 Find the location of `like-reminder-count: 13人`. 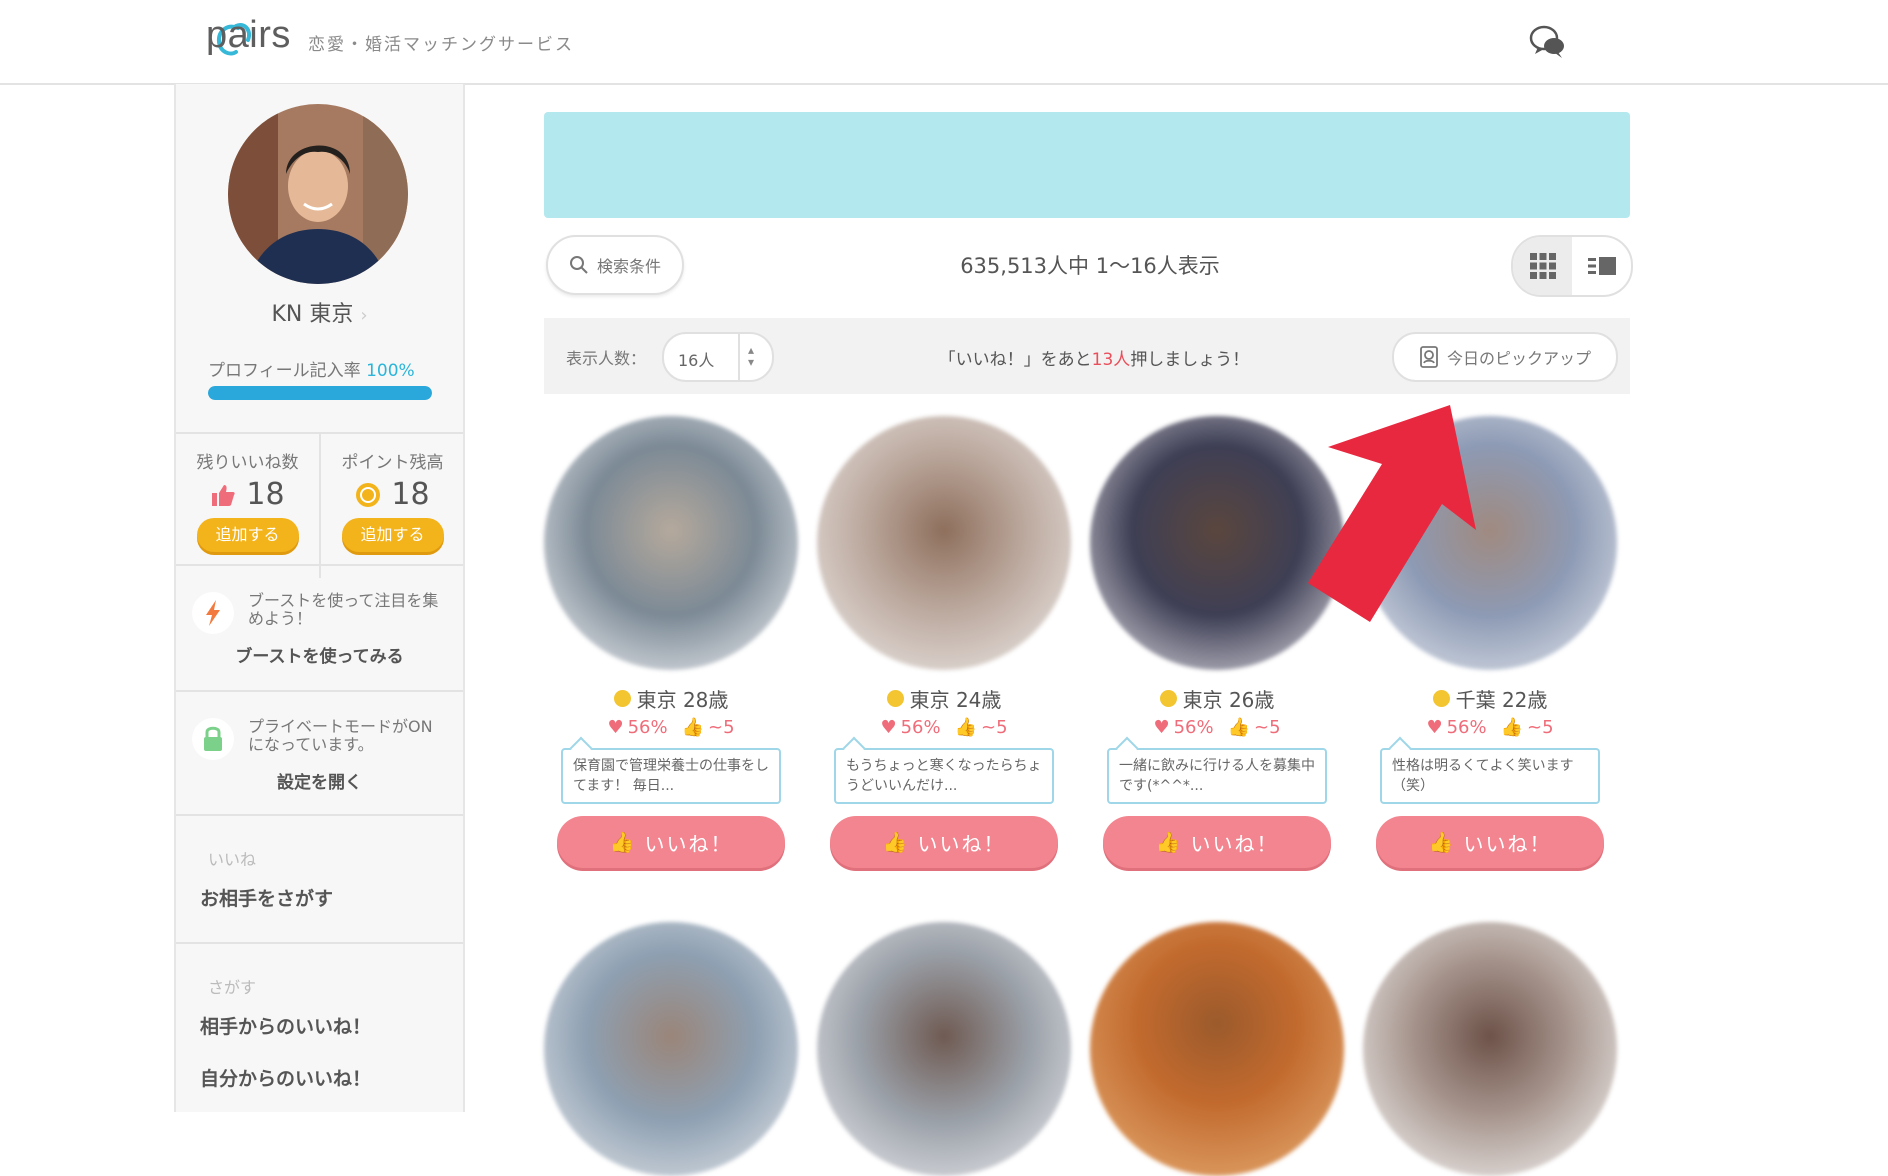

like-reminder-count: 13人 is located at coordinates (1111, 360).